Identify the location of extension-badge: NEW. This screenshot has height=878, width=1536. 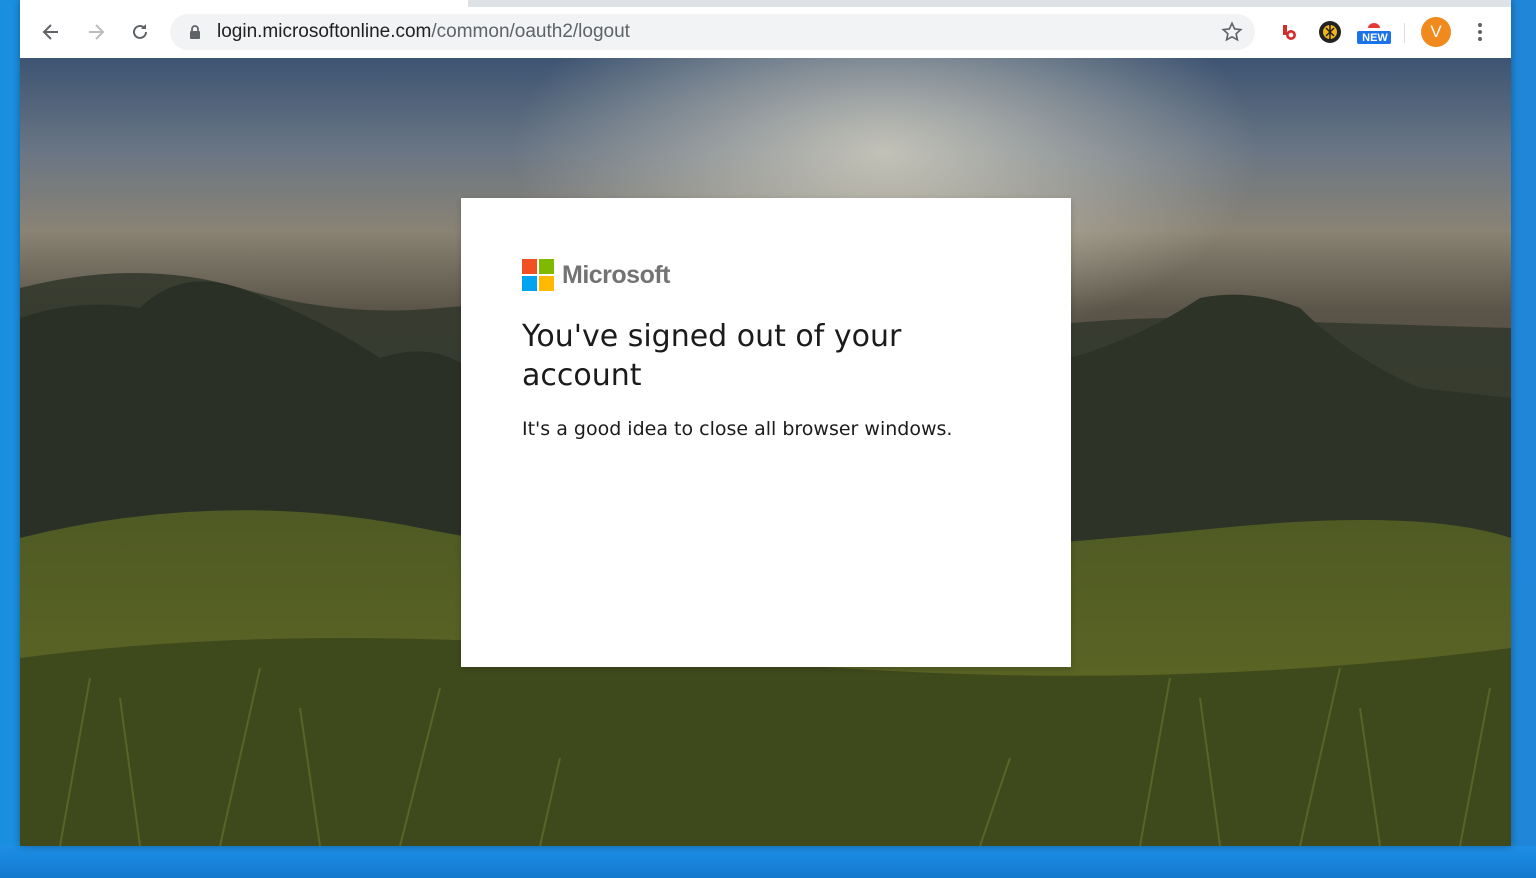
(1375, 38).